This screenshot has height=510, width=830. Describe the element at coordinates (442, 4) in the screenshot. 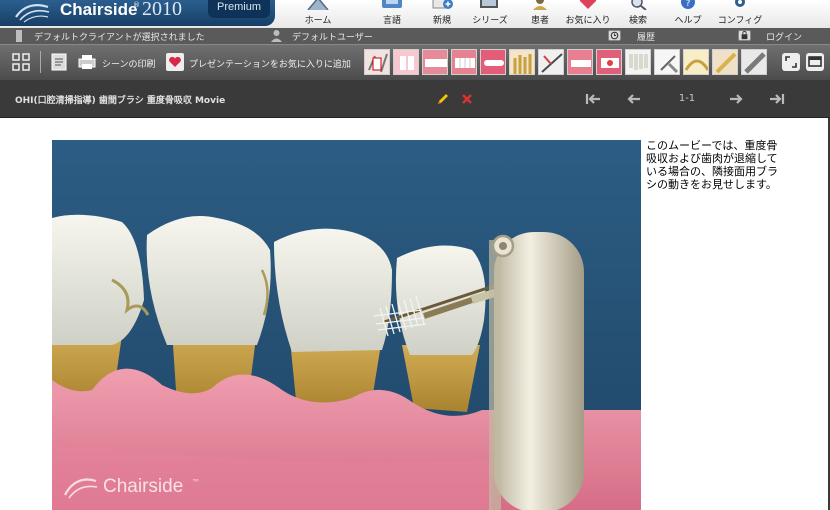

I see `new-icon` at that location.